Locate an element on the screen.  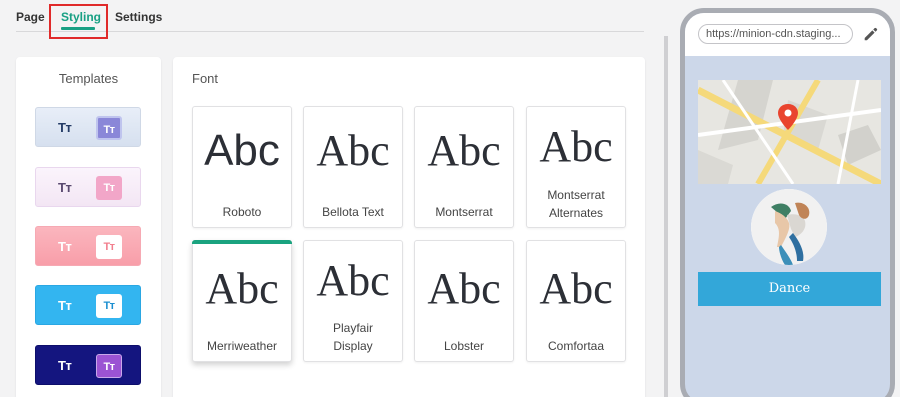
template-option-4: Tт Tт is located at coordinates (88, 305).